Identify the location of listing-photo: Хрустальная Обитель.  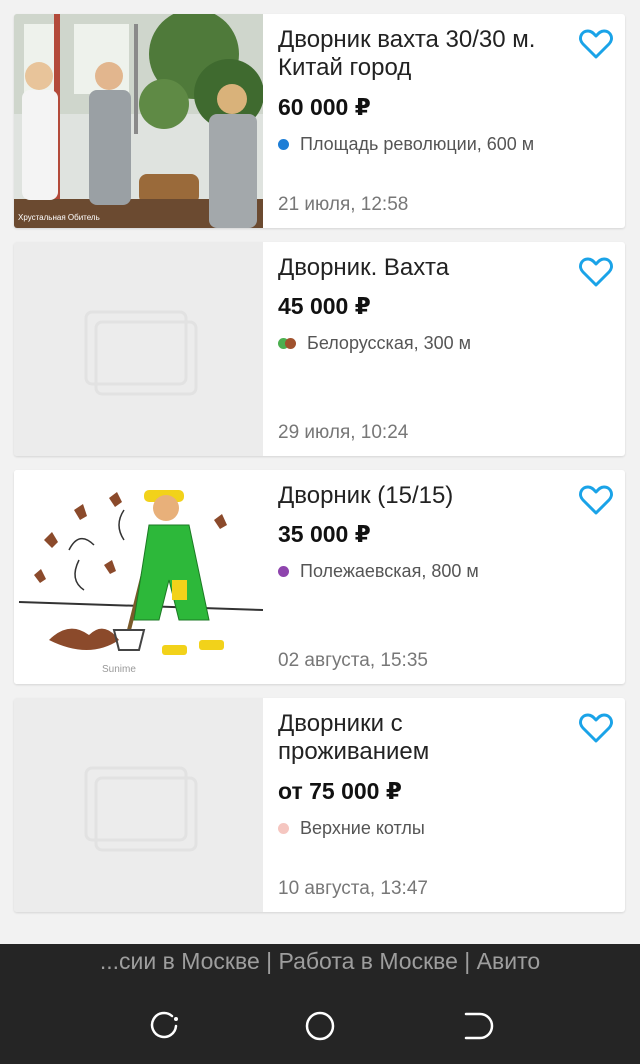
(138, 121).